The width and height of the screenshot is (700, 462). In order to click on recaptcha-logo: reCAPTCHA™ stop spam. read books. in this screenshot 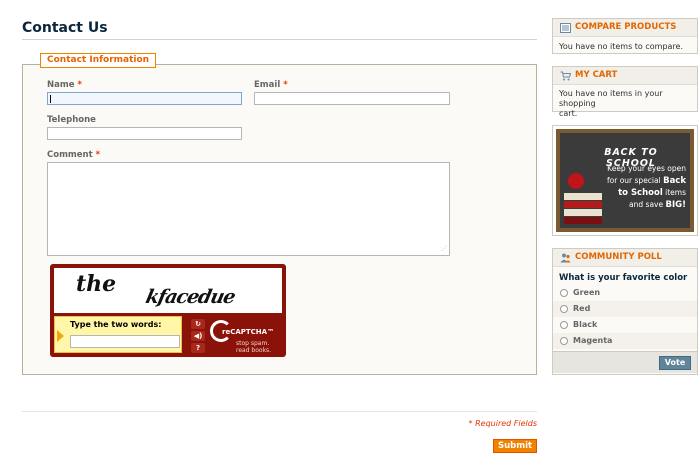, I will do `click(246, 336)`.